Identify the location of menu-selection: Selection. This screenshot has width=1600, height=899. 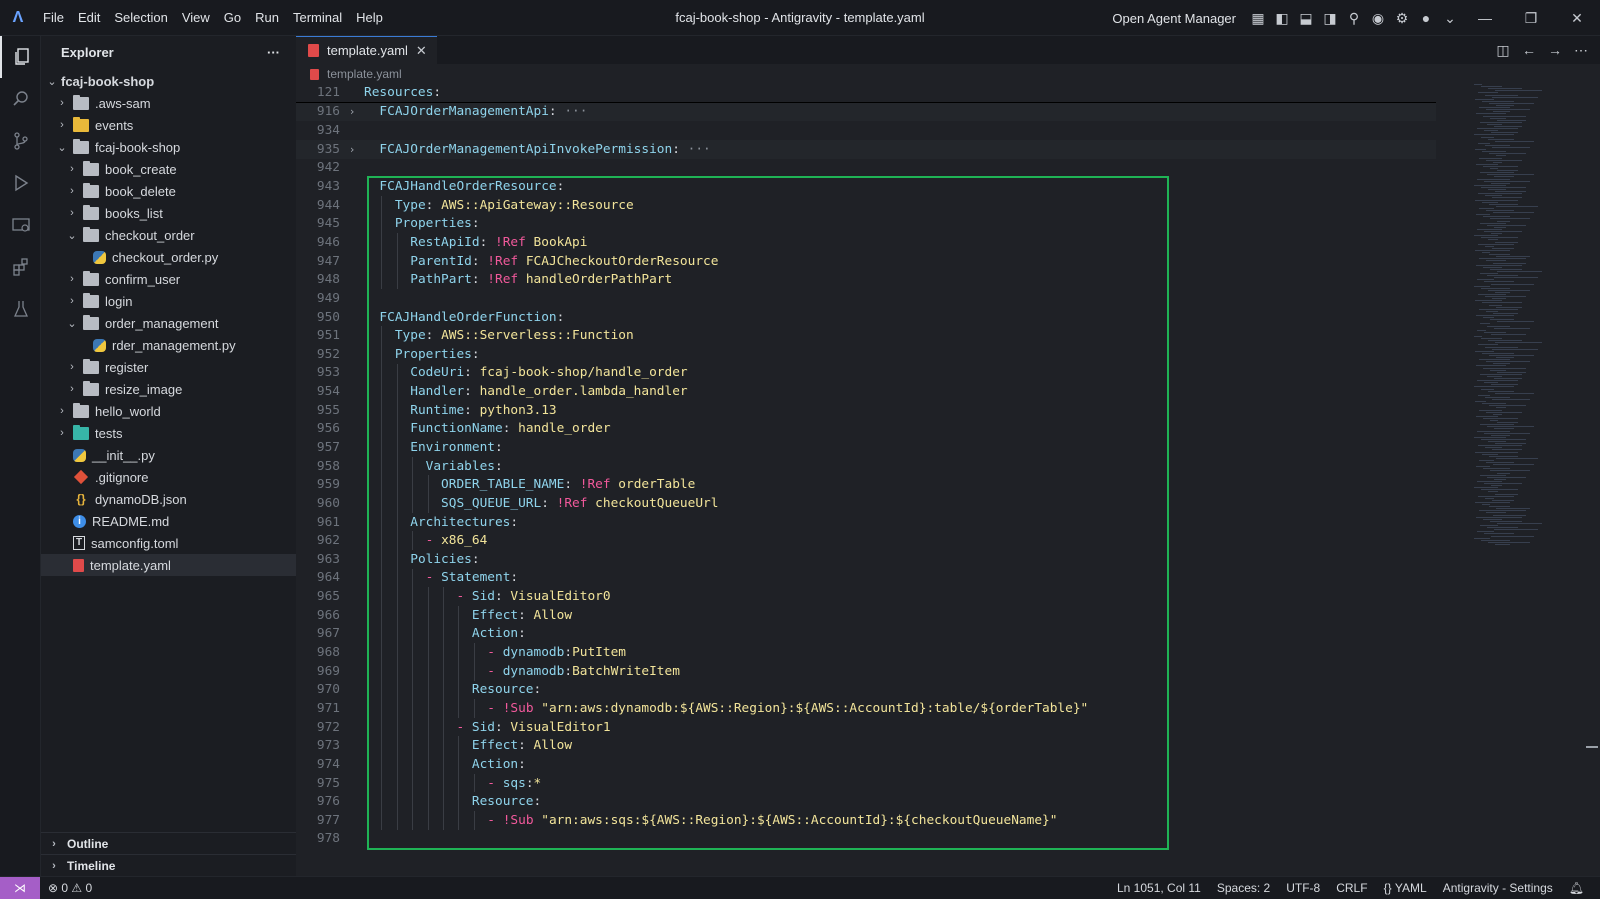
(140, 18).